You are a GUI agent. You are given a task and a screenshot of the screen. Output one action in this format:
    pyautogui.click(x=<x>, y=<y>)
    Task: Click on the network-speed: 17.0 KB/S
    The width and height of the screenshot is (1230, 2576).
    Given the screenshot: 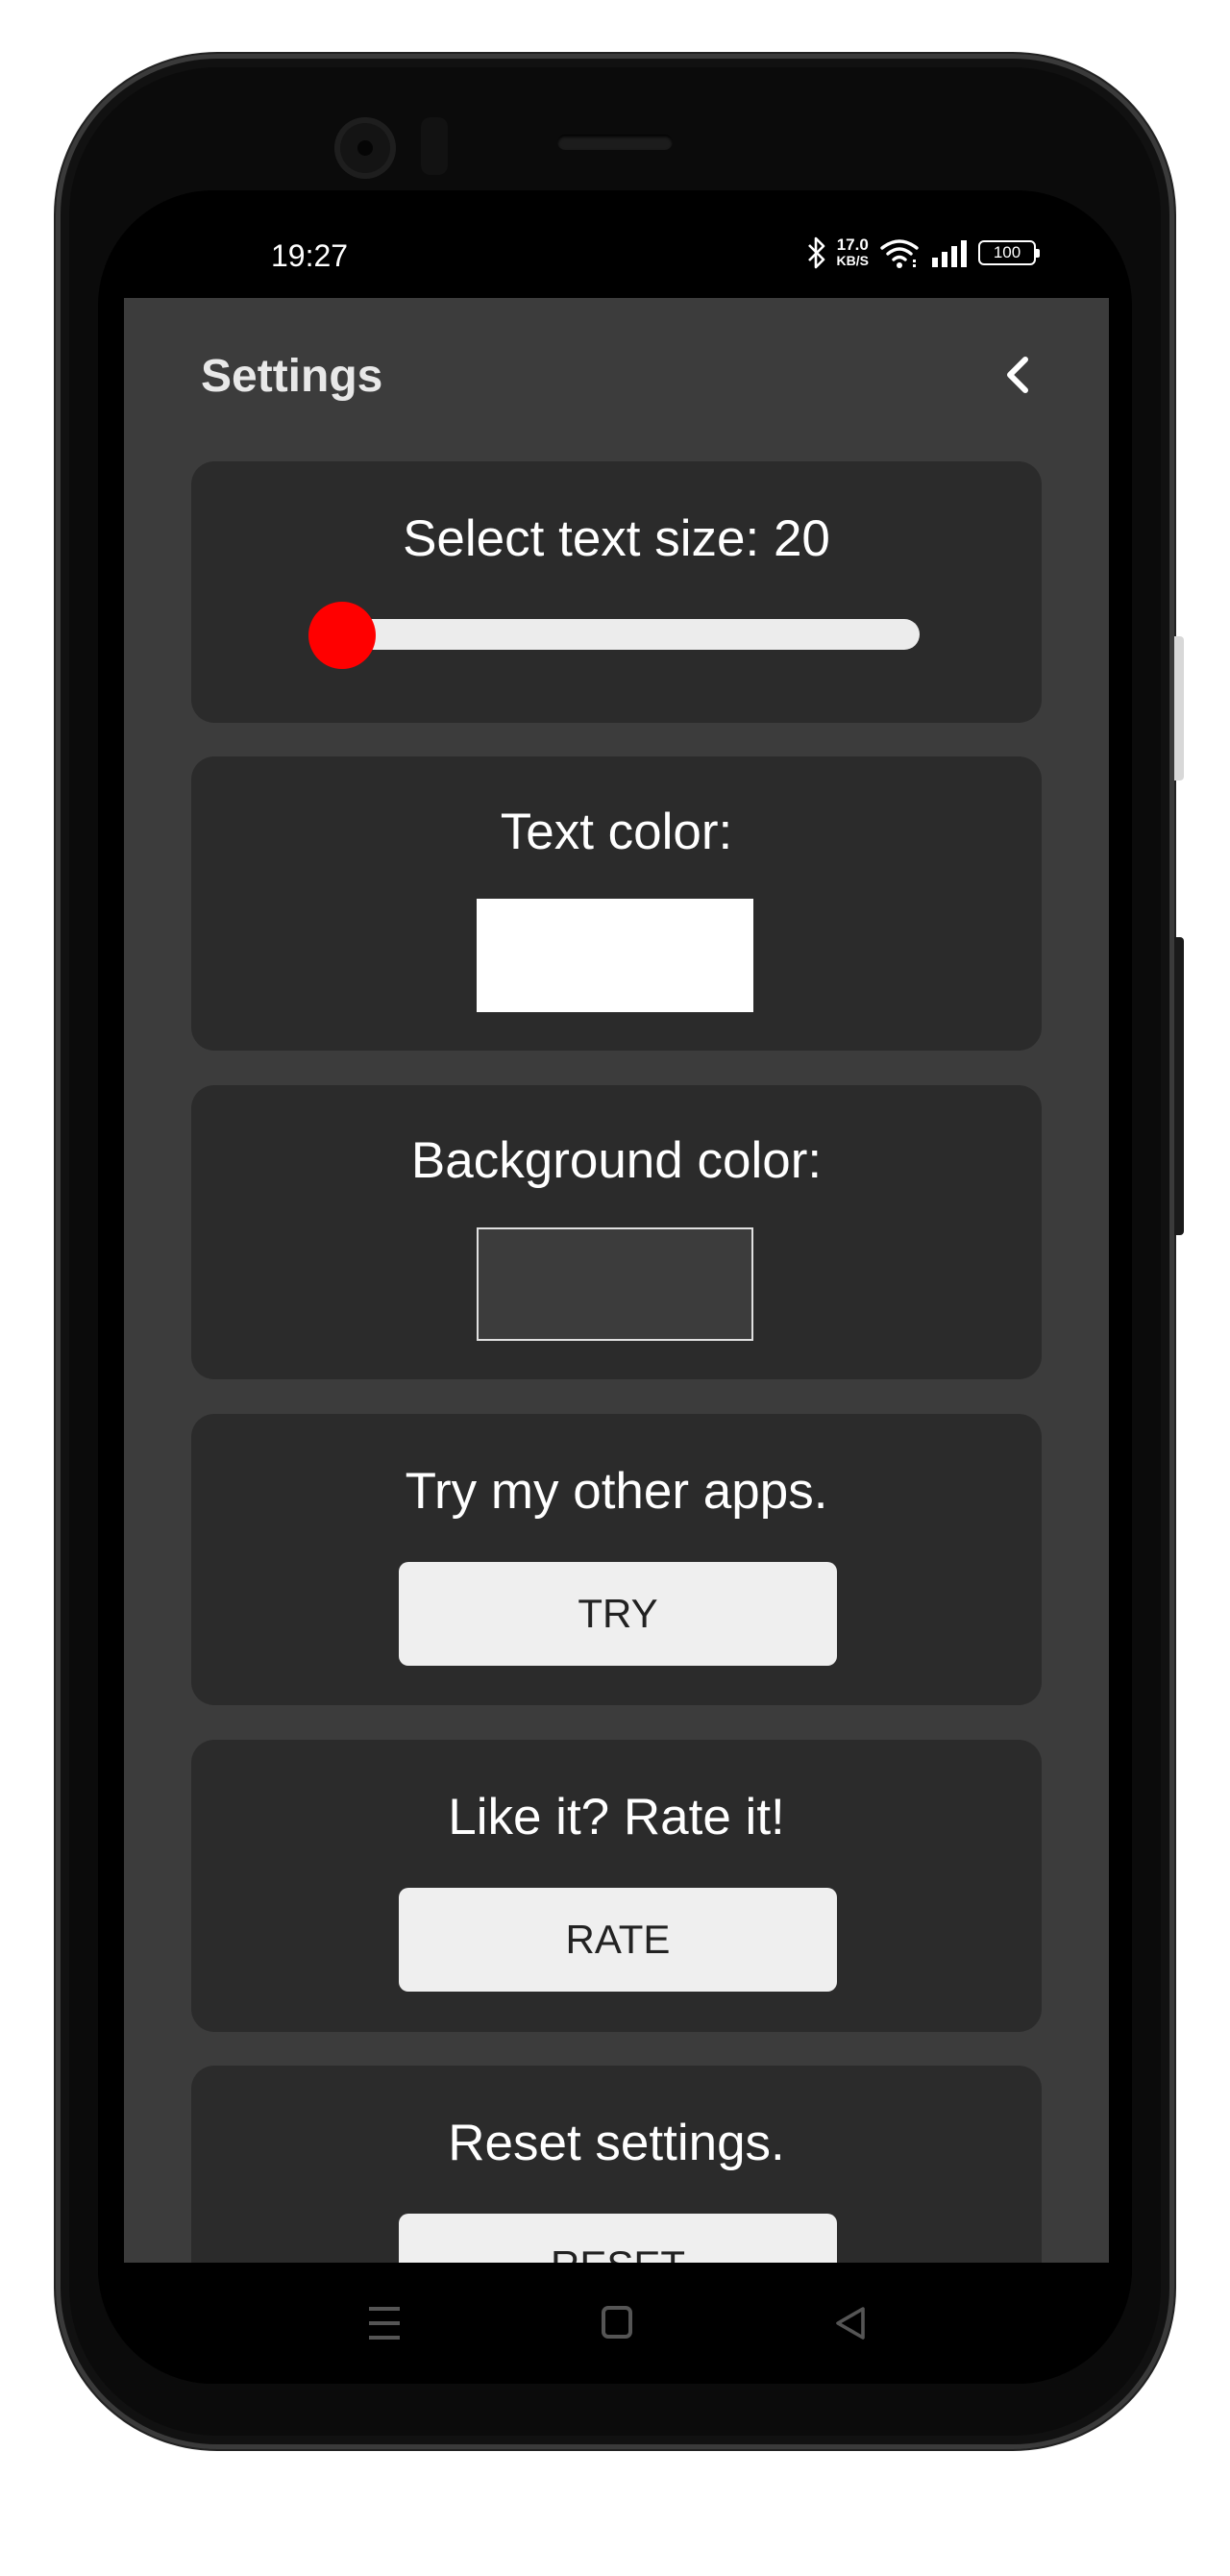 What is the action you would take?
    pyautogui.click(x=853, y=252)
    